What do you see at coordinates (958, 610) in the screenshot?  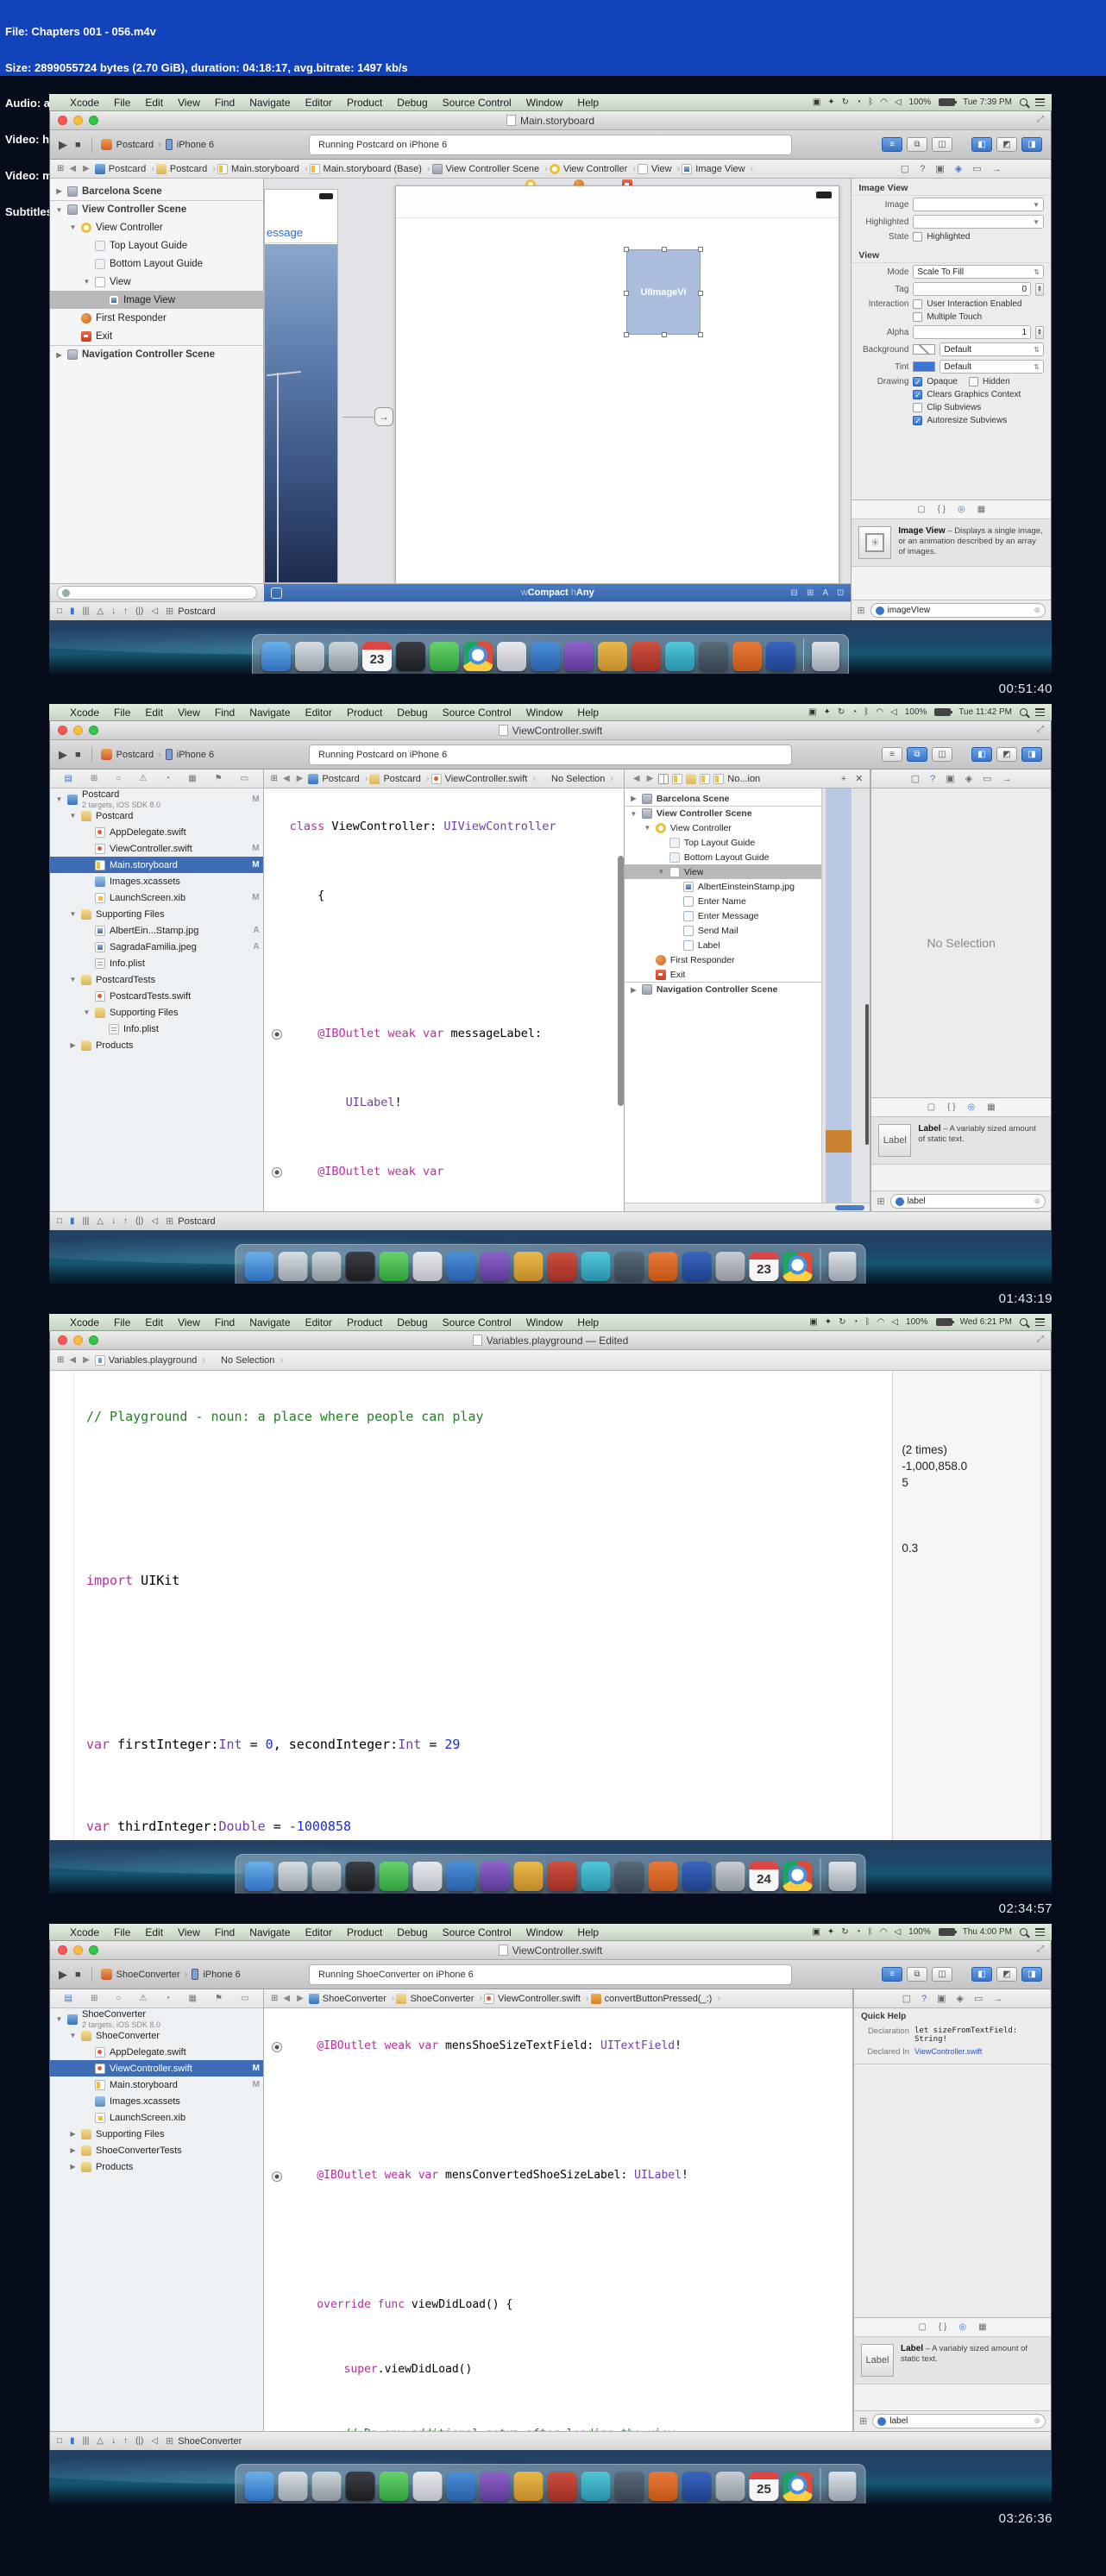 I see `library-search-field: imageVIew ⊗` at bounding box center [958, 610].